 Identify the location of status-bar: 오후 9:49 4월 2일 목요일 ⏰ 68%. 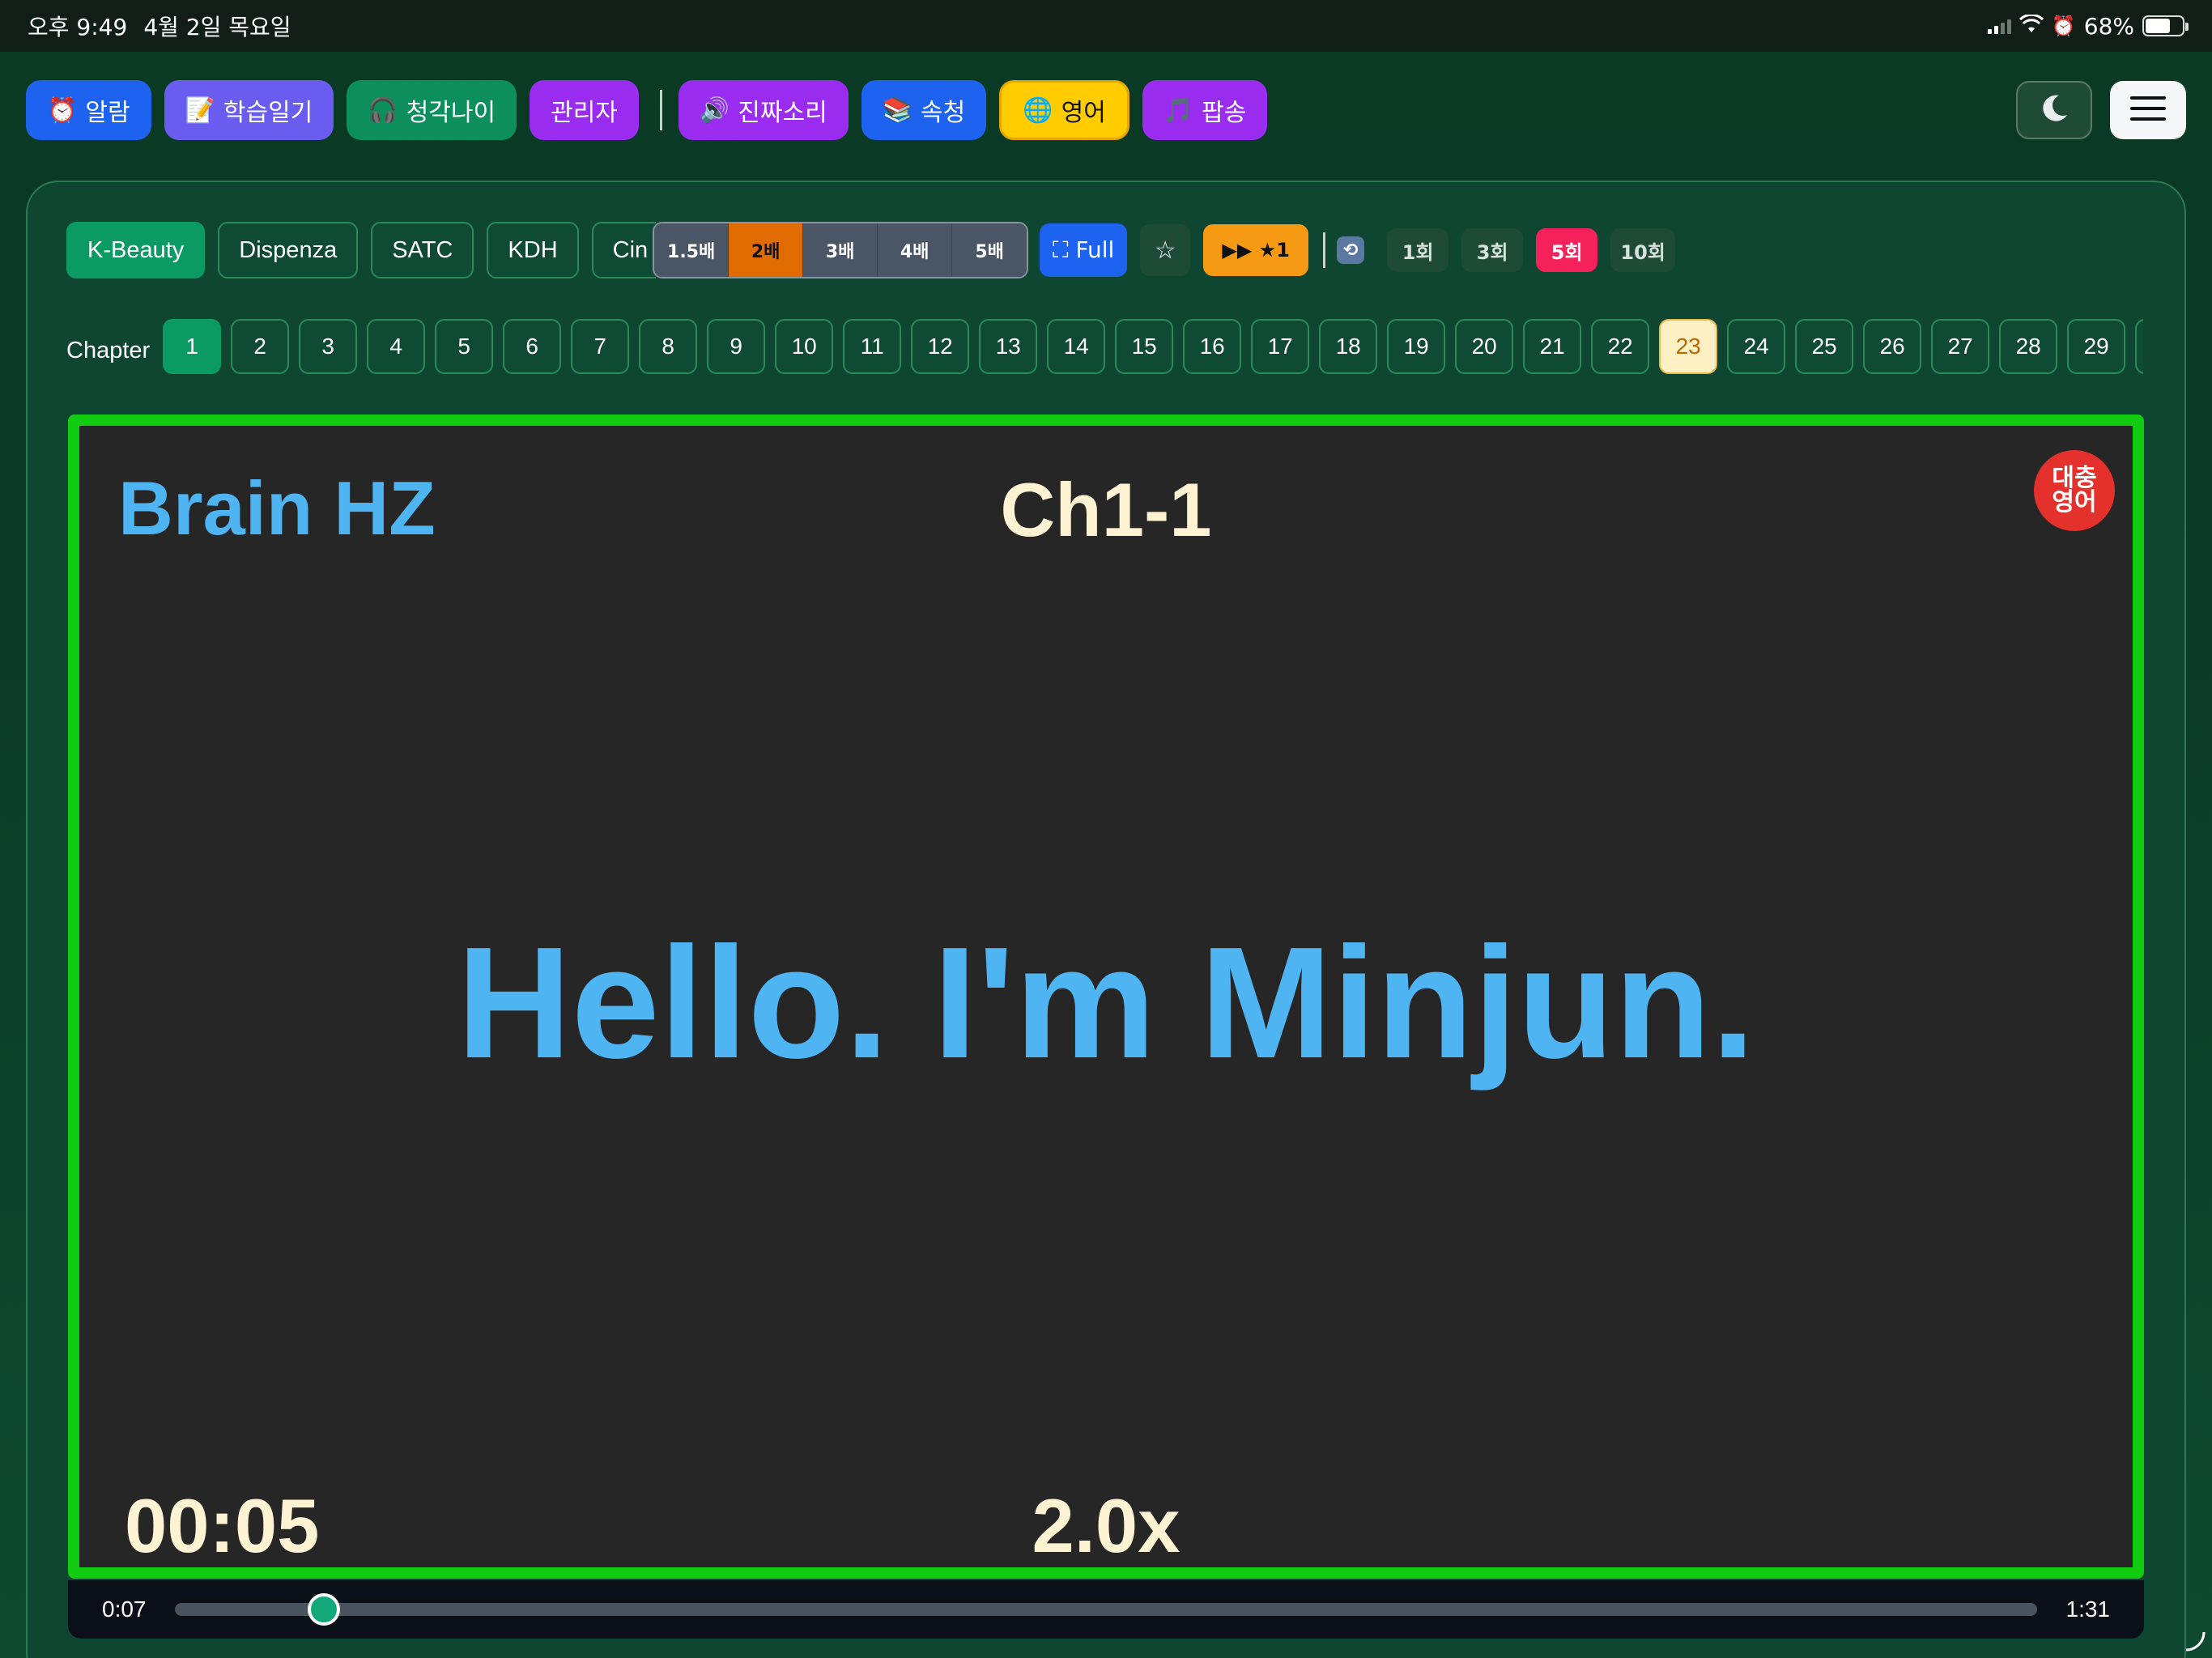
(1106, 26).